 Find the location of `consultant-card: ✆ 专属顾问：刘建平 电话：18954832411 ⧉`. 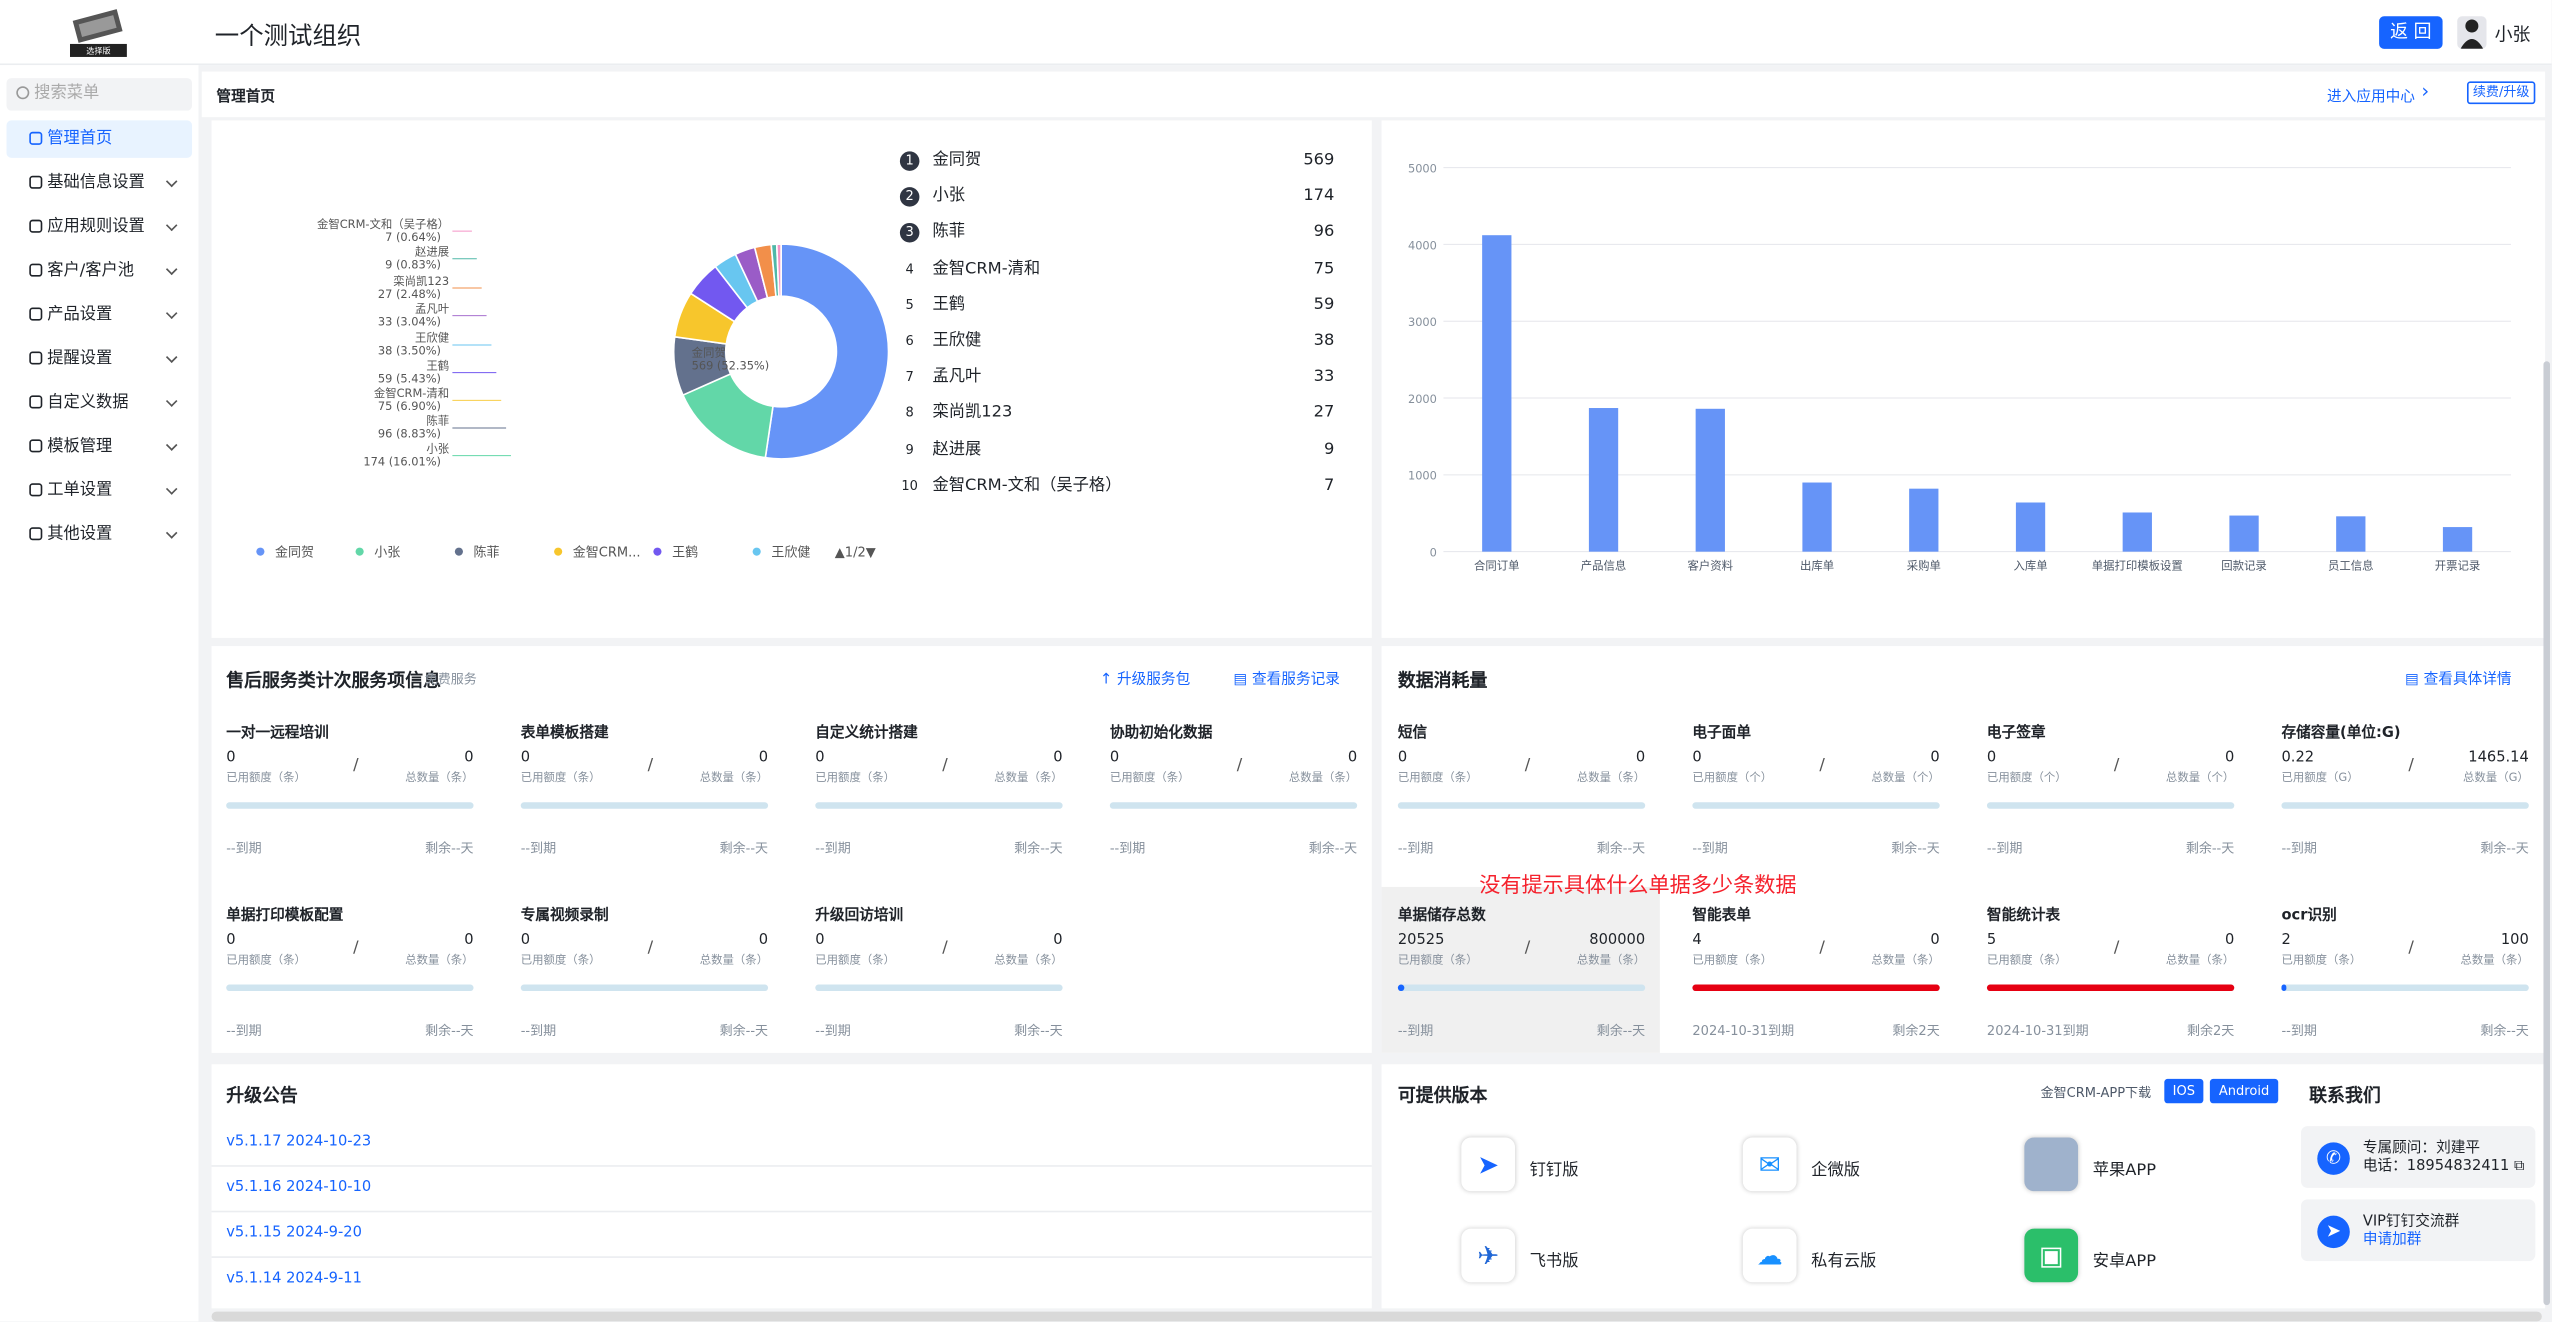

consultant-card: ✆ 专属顾问：刘建平 电话：18954832411 ⧉ is located at coordinates (2418, 1157).